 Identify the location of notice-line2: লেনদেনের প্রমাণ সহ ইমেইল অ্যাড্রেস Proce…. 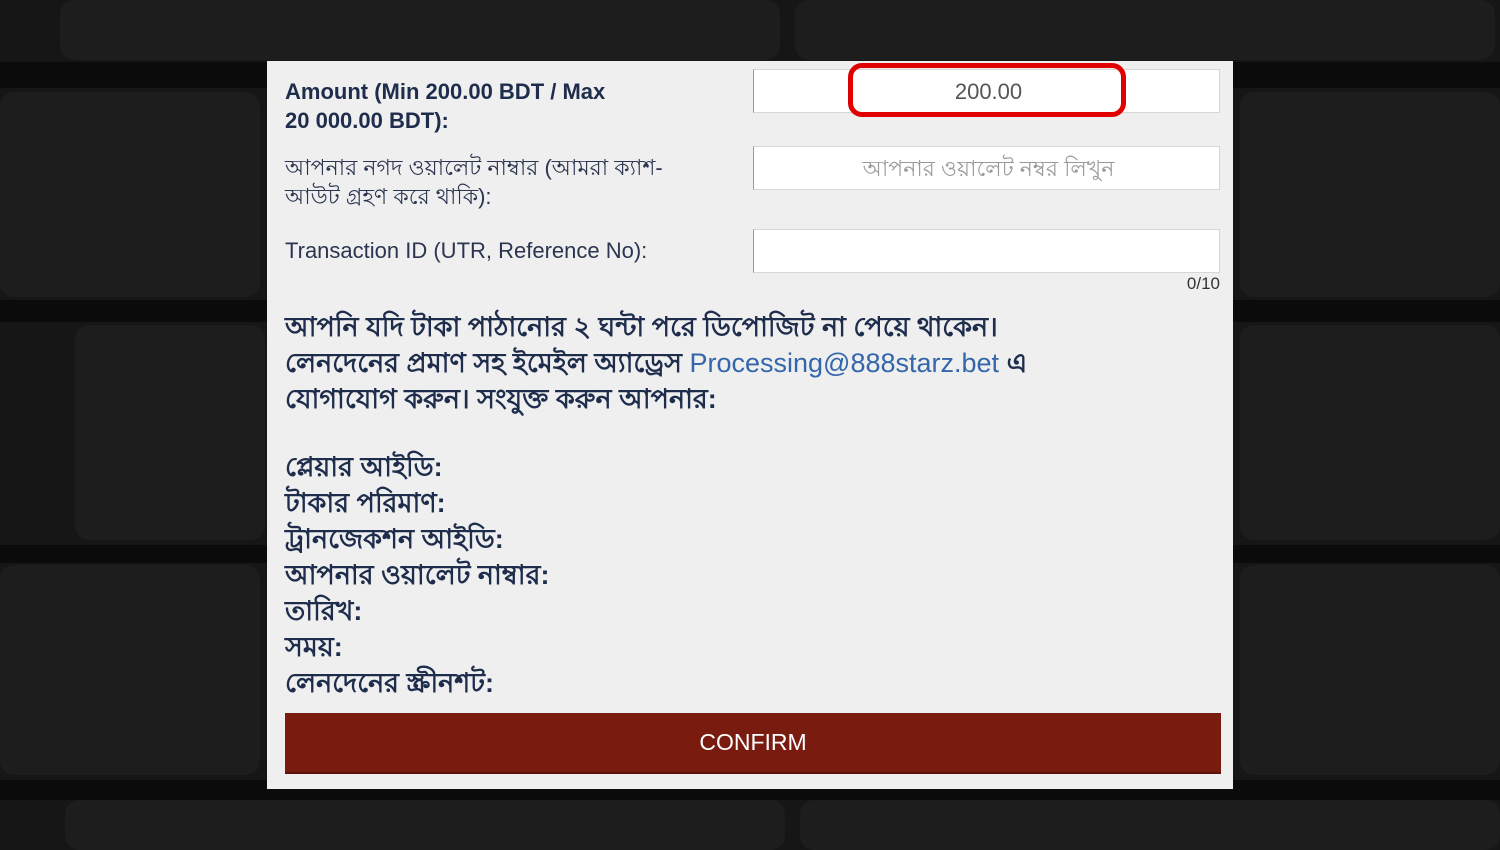
(735, 363).